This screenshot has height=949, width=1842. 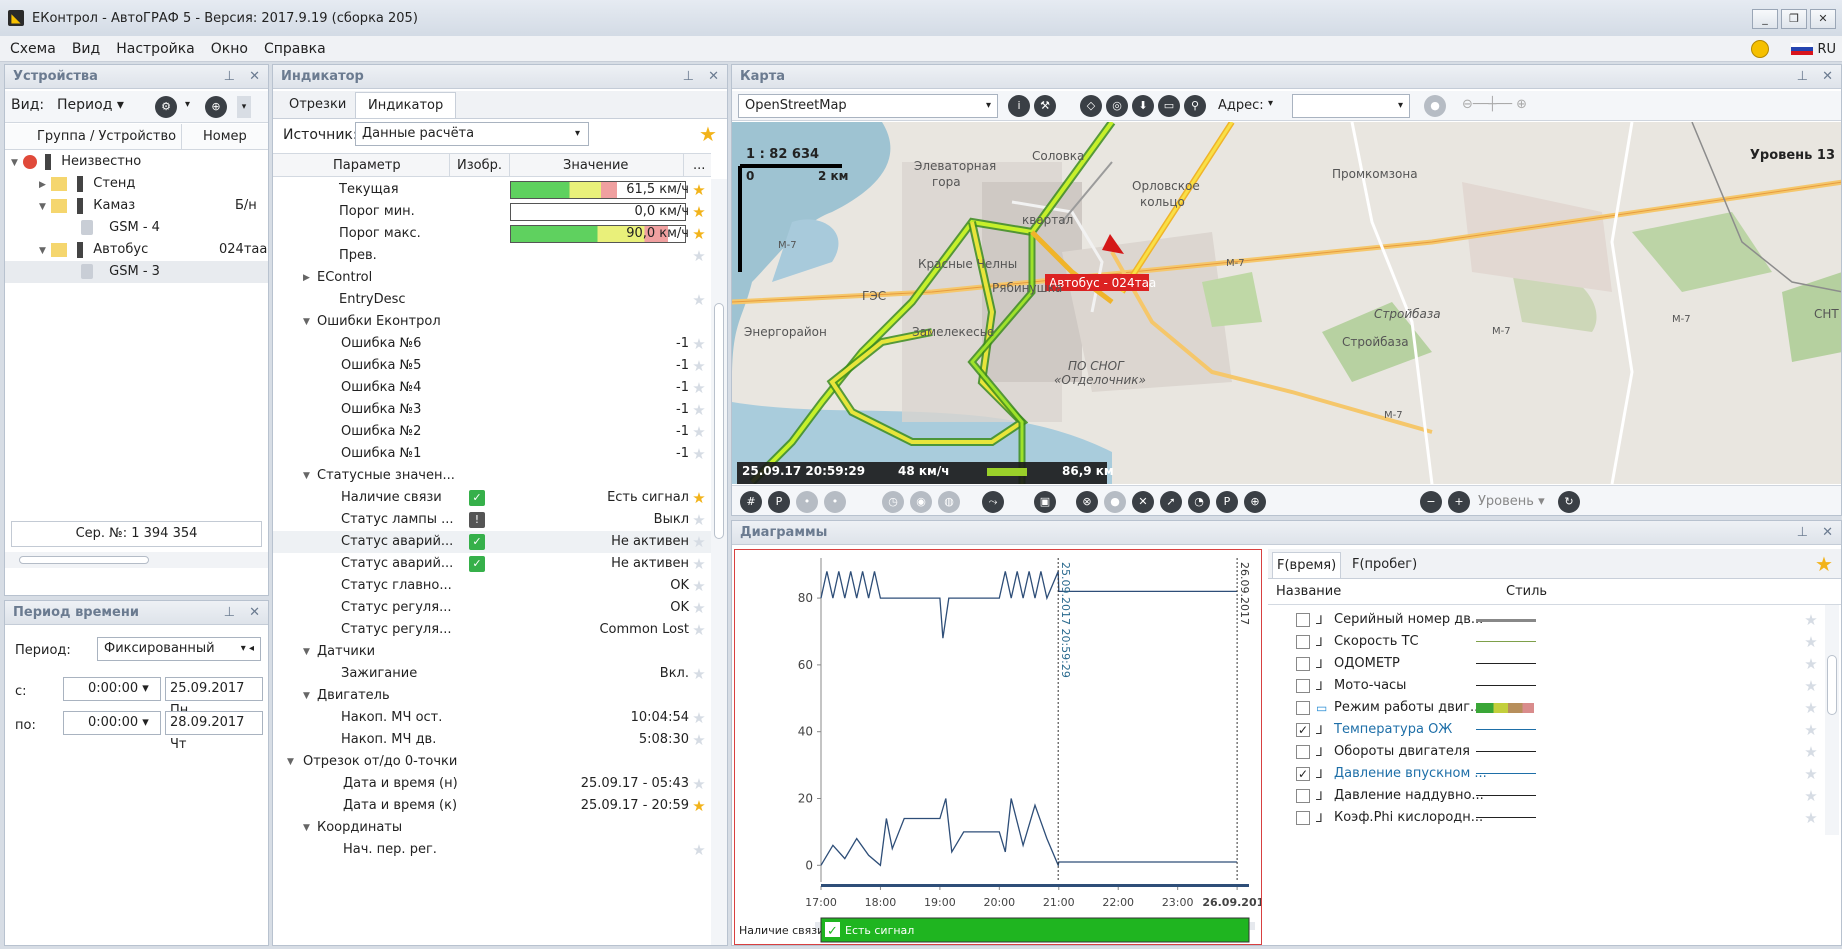 I want to click on photo-icon: ▣, so click(x=1045, y=502).